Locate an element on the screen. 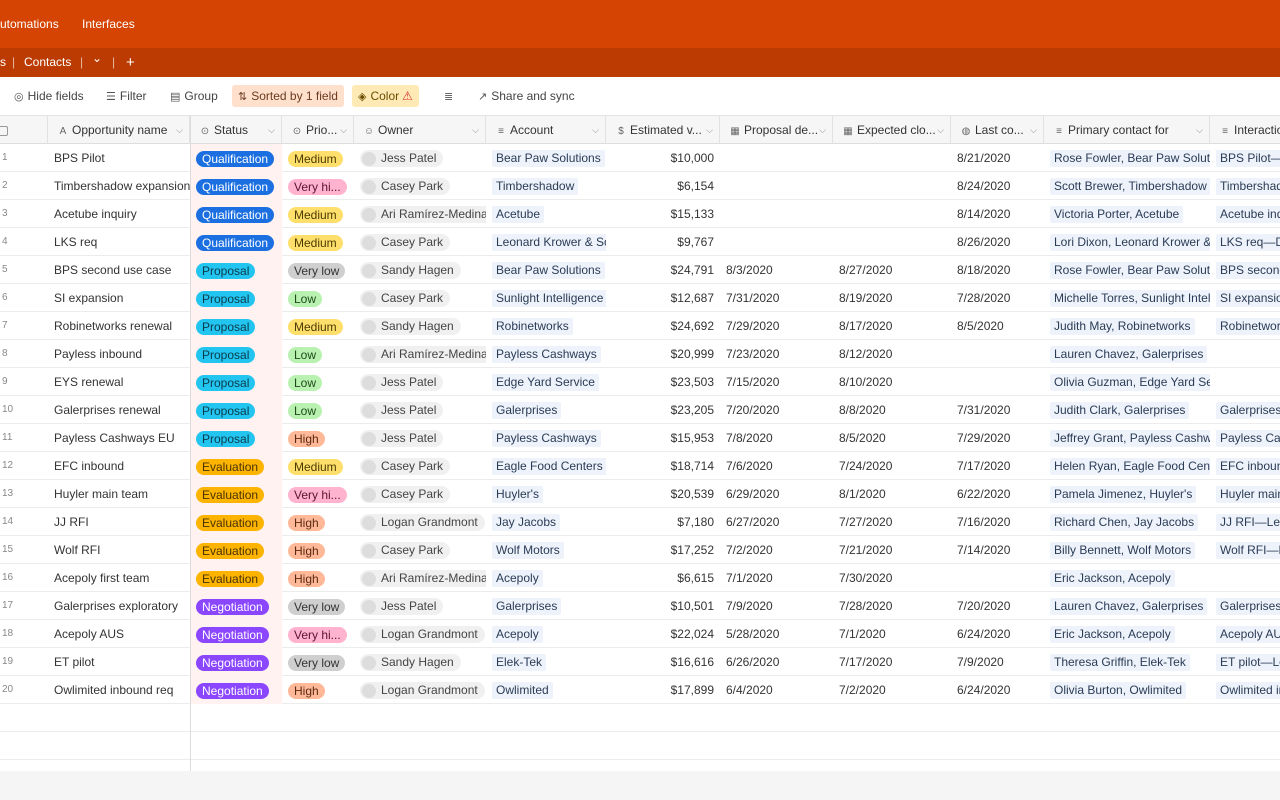  cell-opportunity-name: EFC inbound is located at coordinates (119, 466).